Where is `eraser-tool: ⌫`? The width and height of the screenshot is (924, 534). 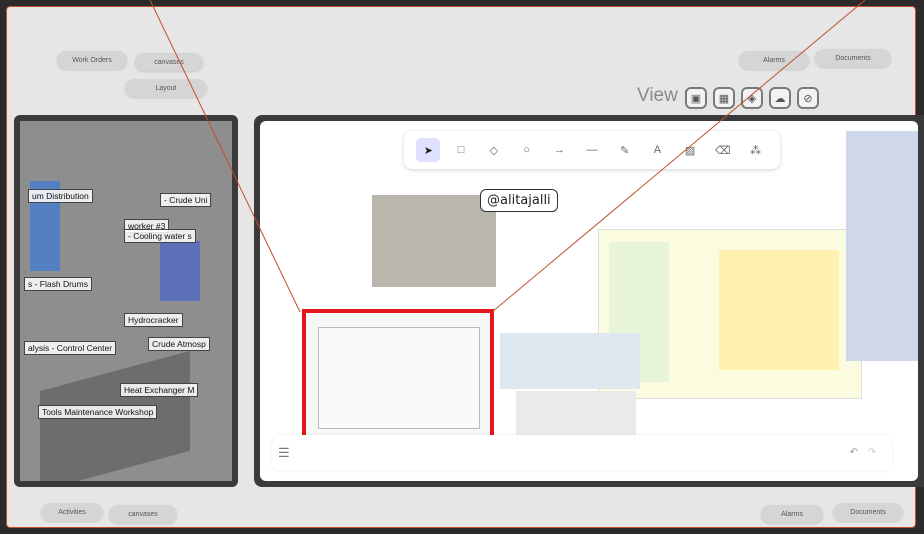
eraser-tool: ⌫ is located at coordinates (723, 150).